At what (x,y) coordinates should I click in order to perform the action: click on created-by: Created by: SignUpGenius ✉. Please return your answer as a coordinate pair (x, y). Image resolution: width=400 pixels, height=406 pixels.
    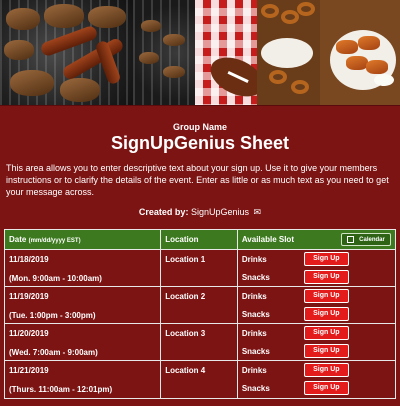
    Looking at the image, I should click on (200, 212).